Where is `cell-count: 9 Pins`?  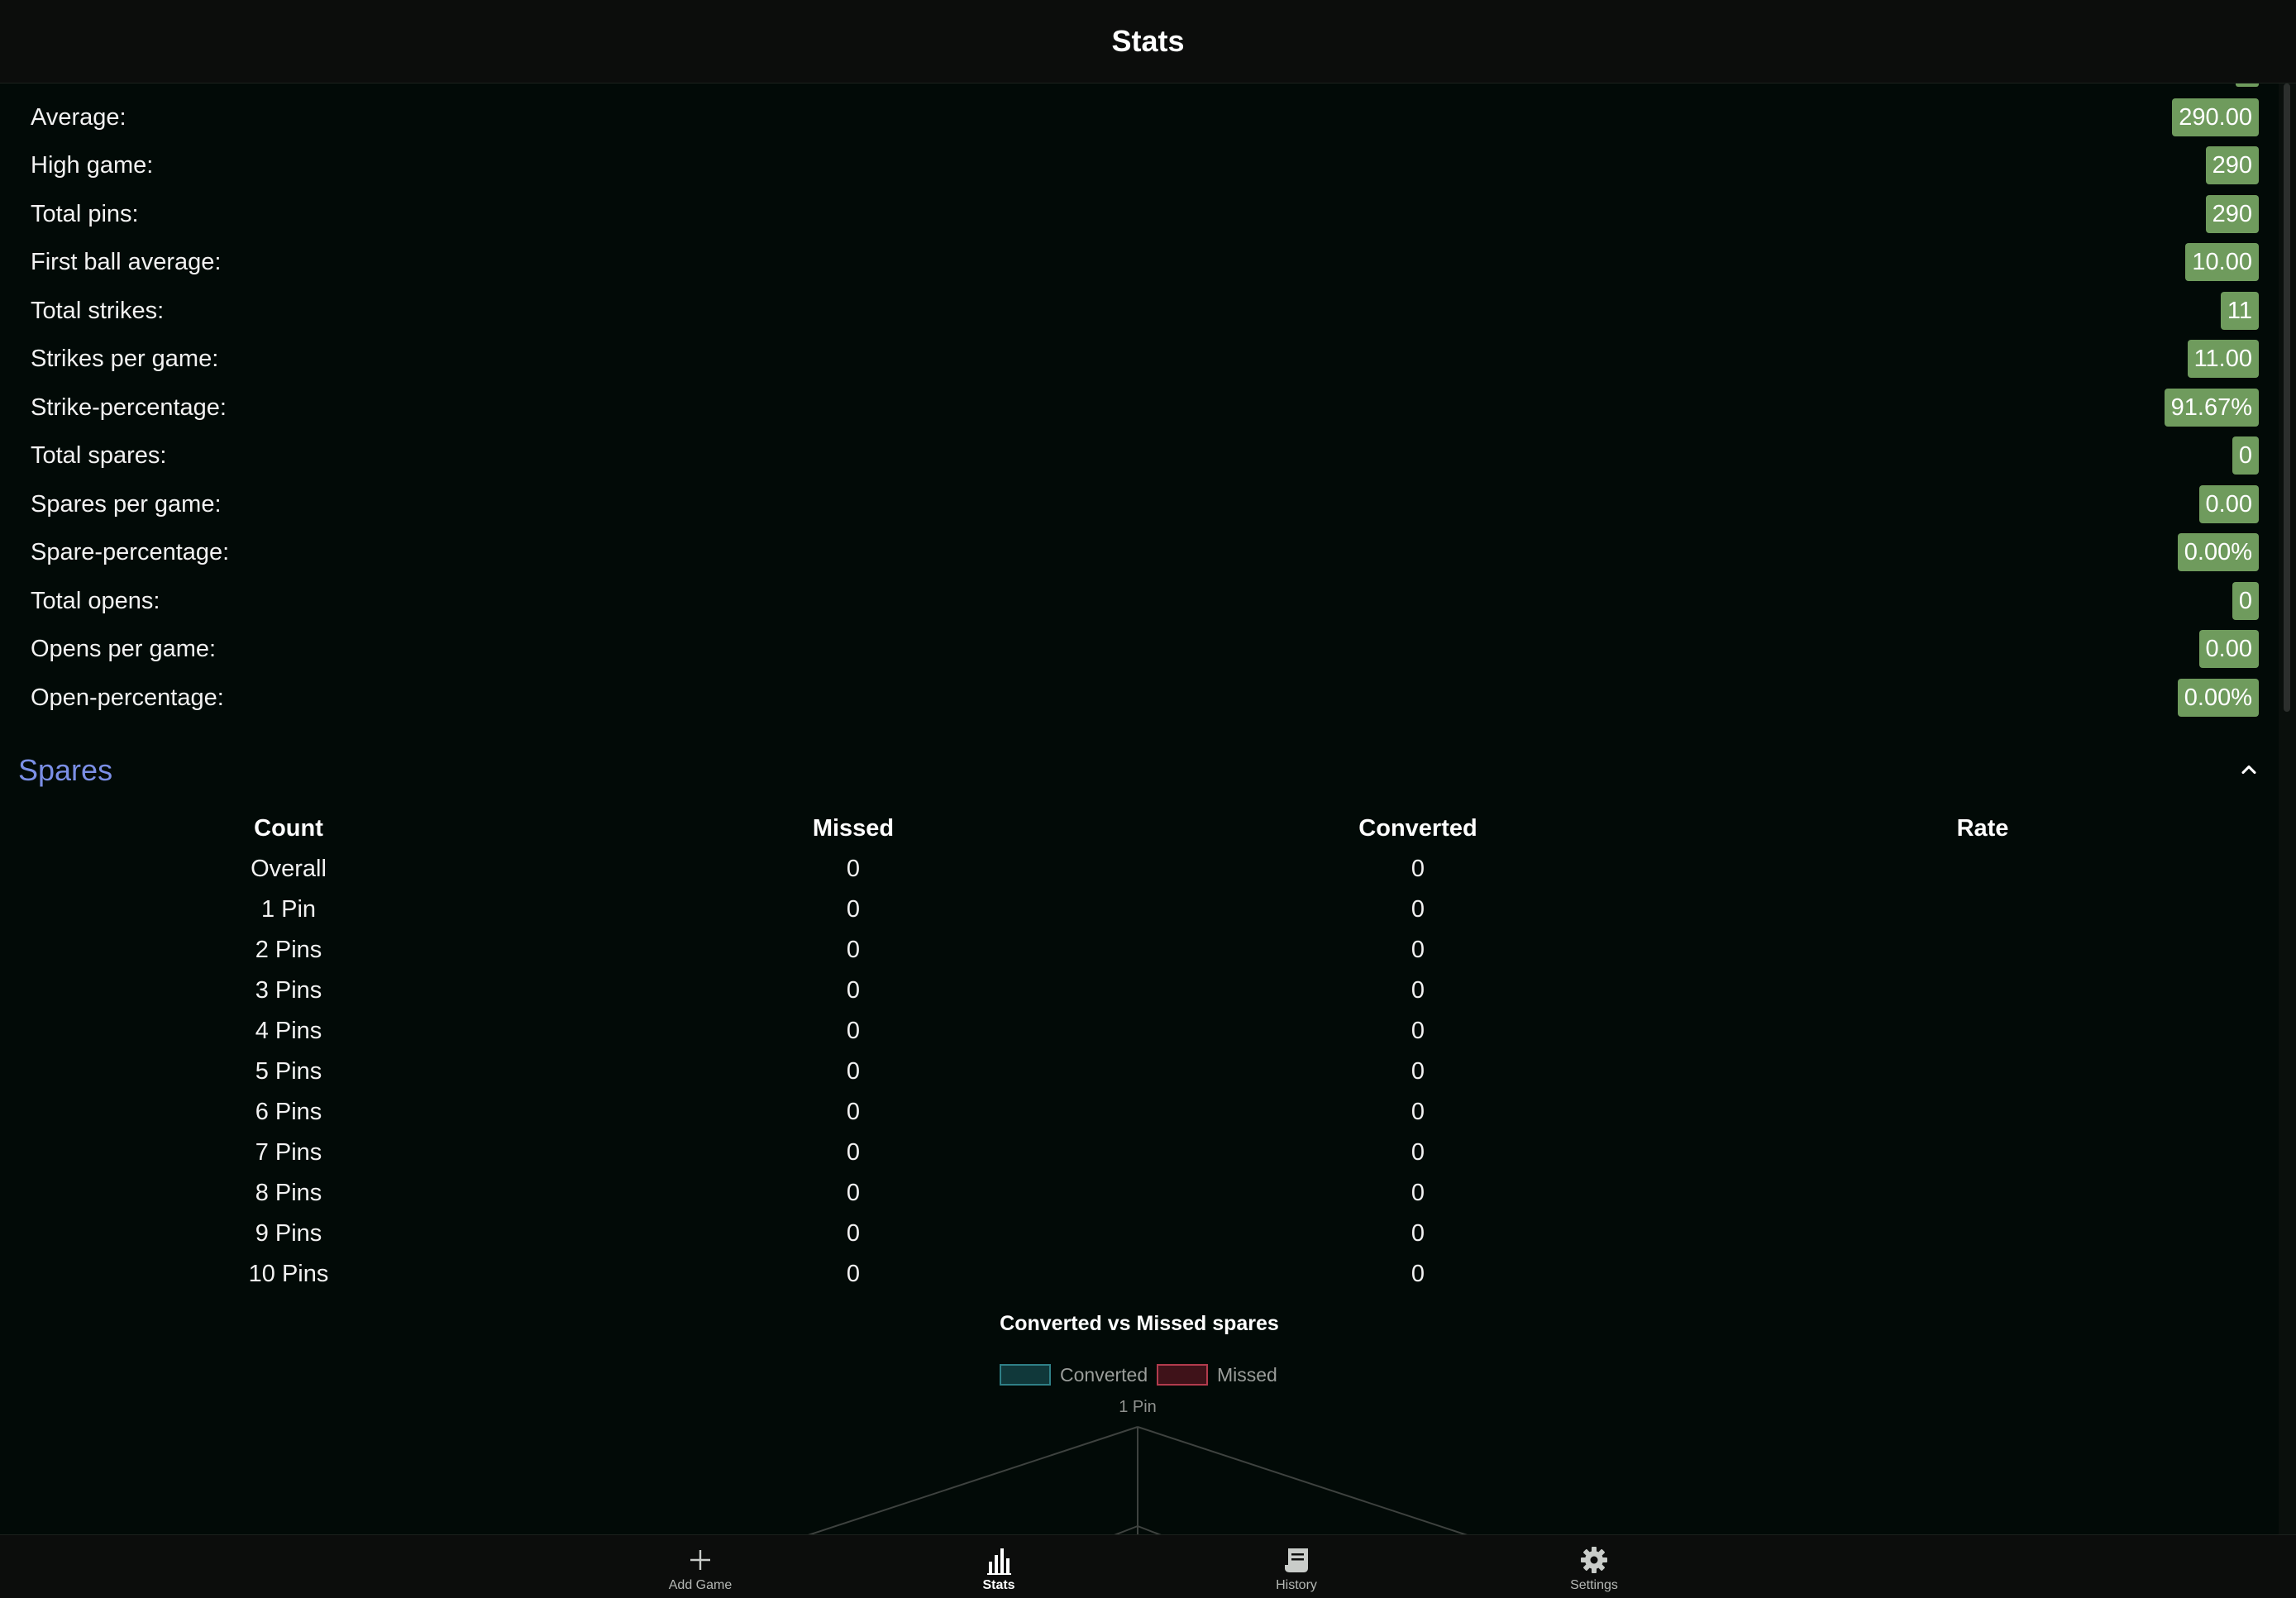
cell-count: 9 Pins is located at coordinates (288, 1233).